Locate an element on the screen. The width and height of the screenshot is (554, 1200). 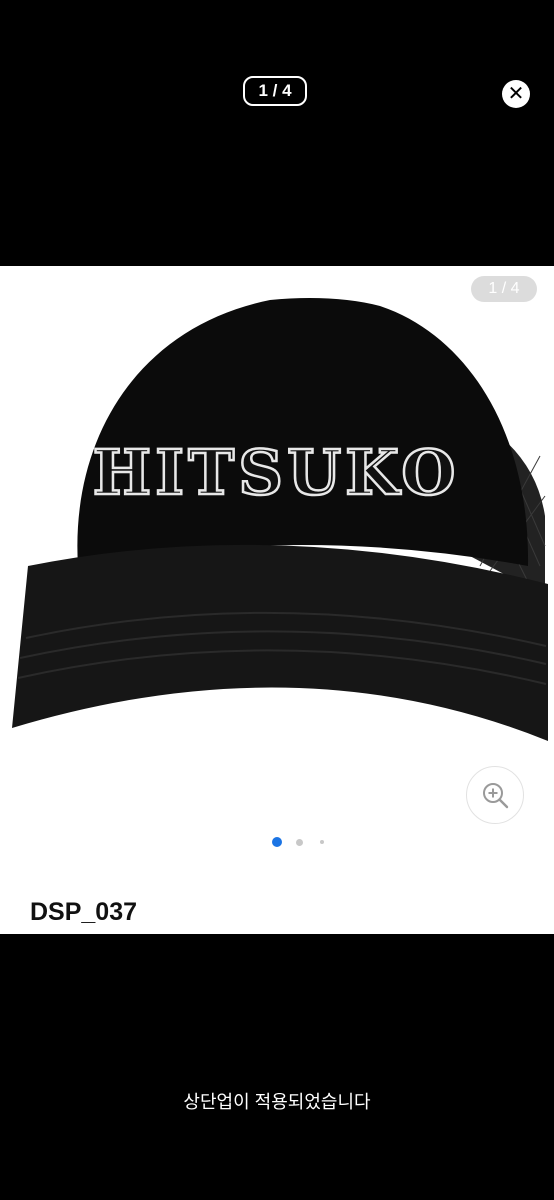
carousel-dots is located at coordinates (300, 842).